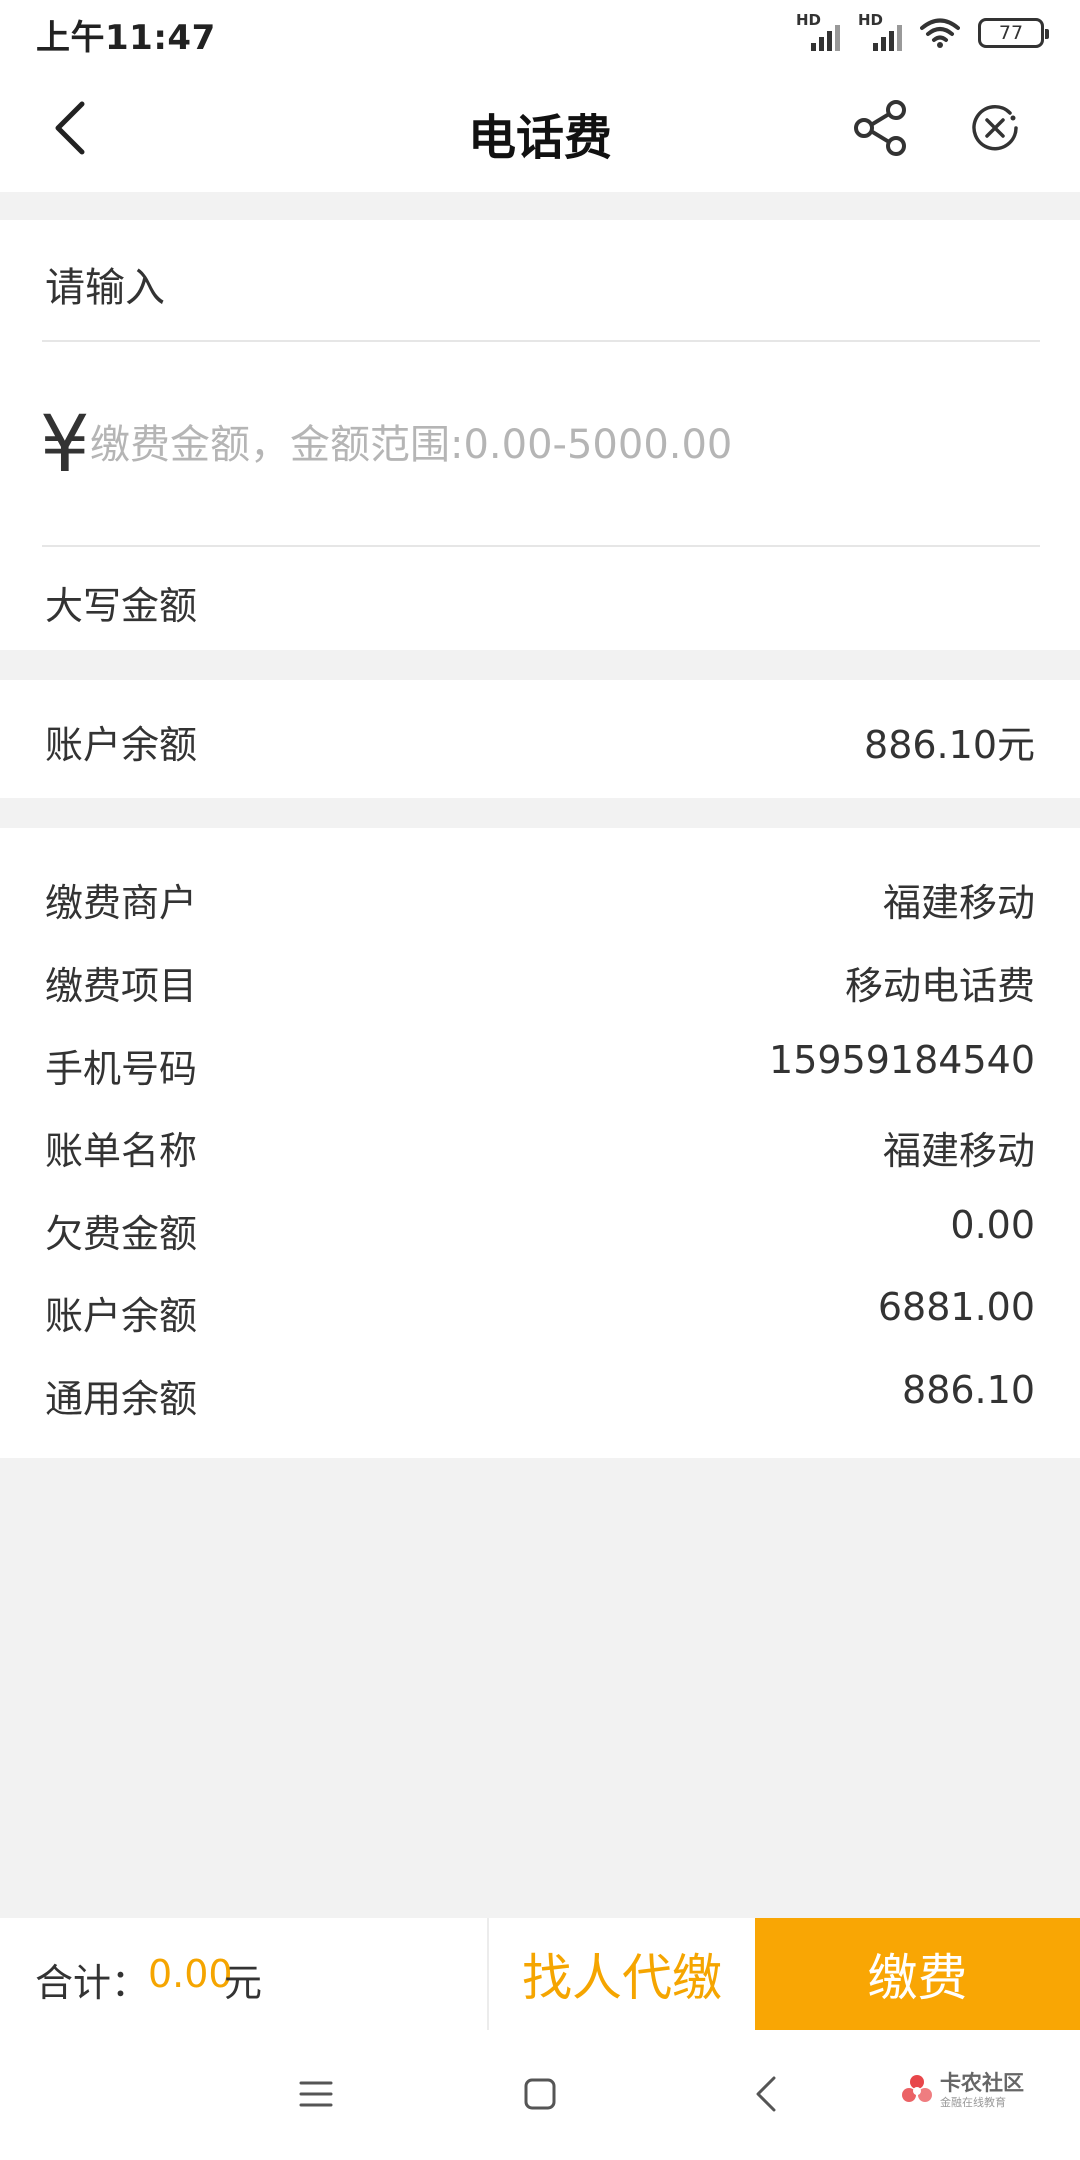 This screenshot has width=1080, height=2160. Describe the element at coordinates (121, 1399) in the screenshot. I see `detail-label-general-balance: 通用余额` at that location.